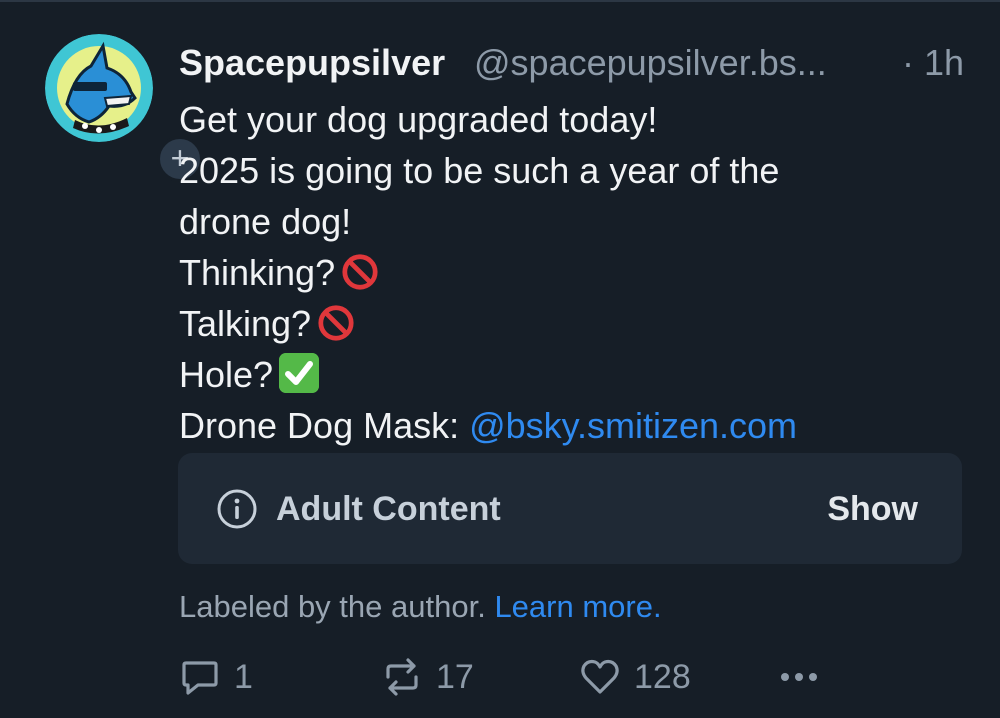 The height and width of the screenshot is (718, 1000). I want to click on info-icon, so click(237, 509).